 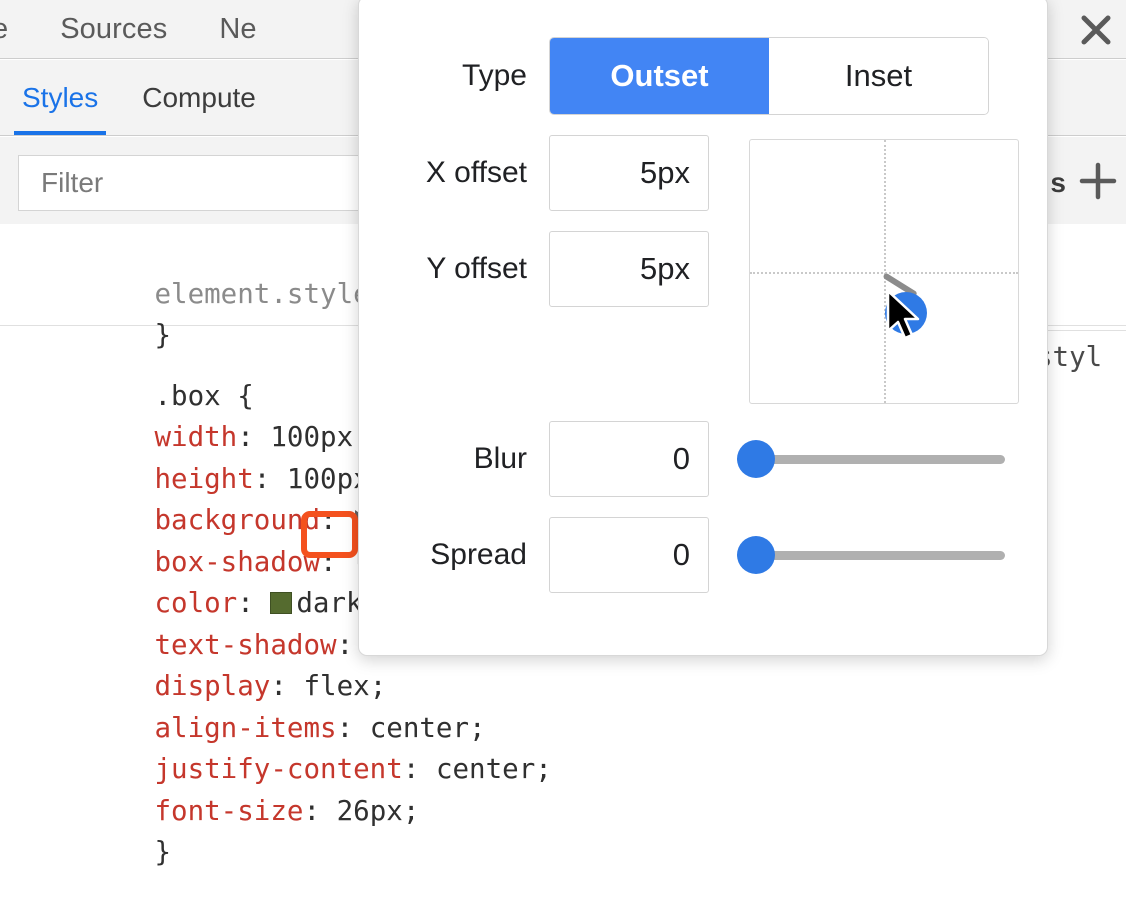 I want to click on y-offset-value: 5px, so click(x=665, y=268).